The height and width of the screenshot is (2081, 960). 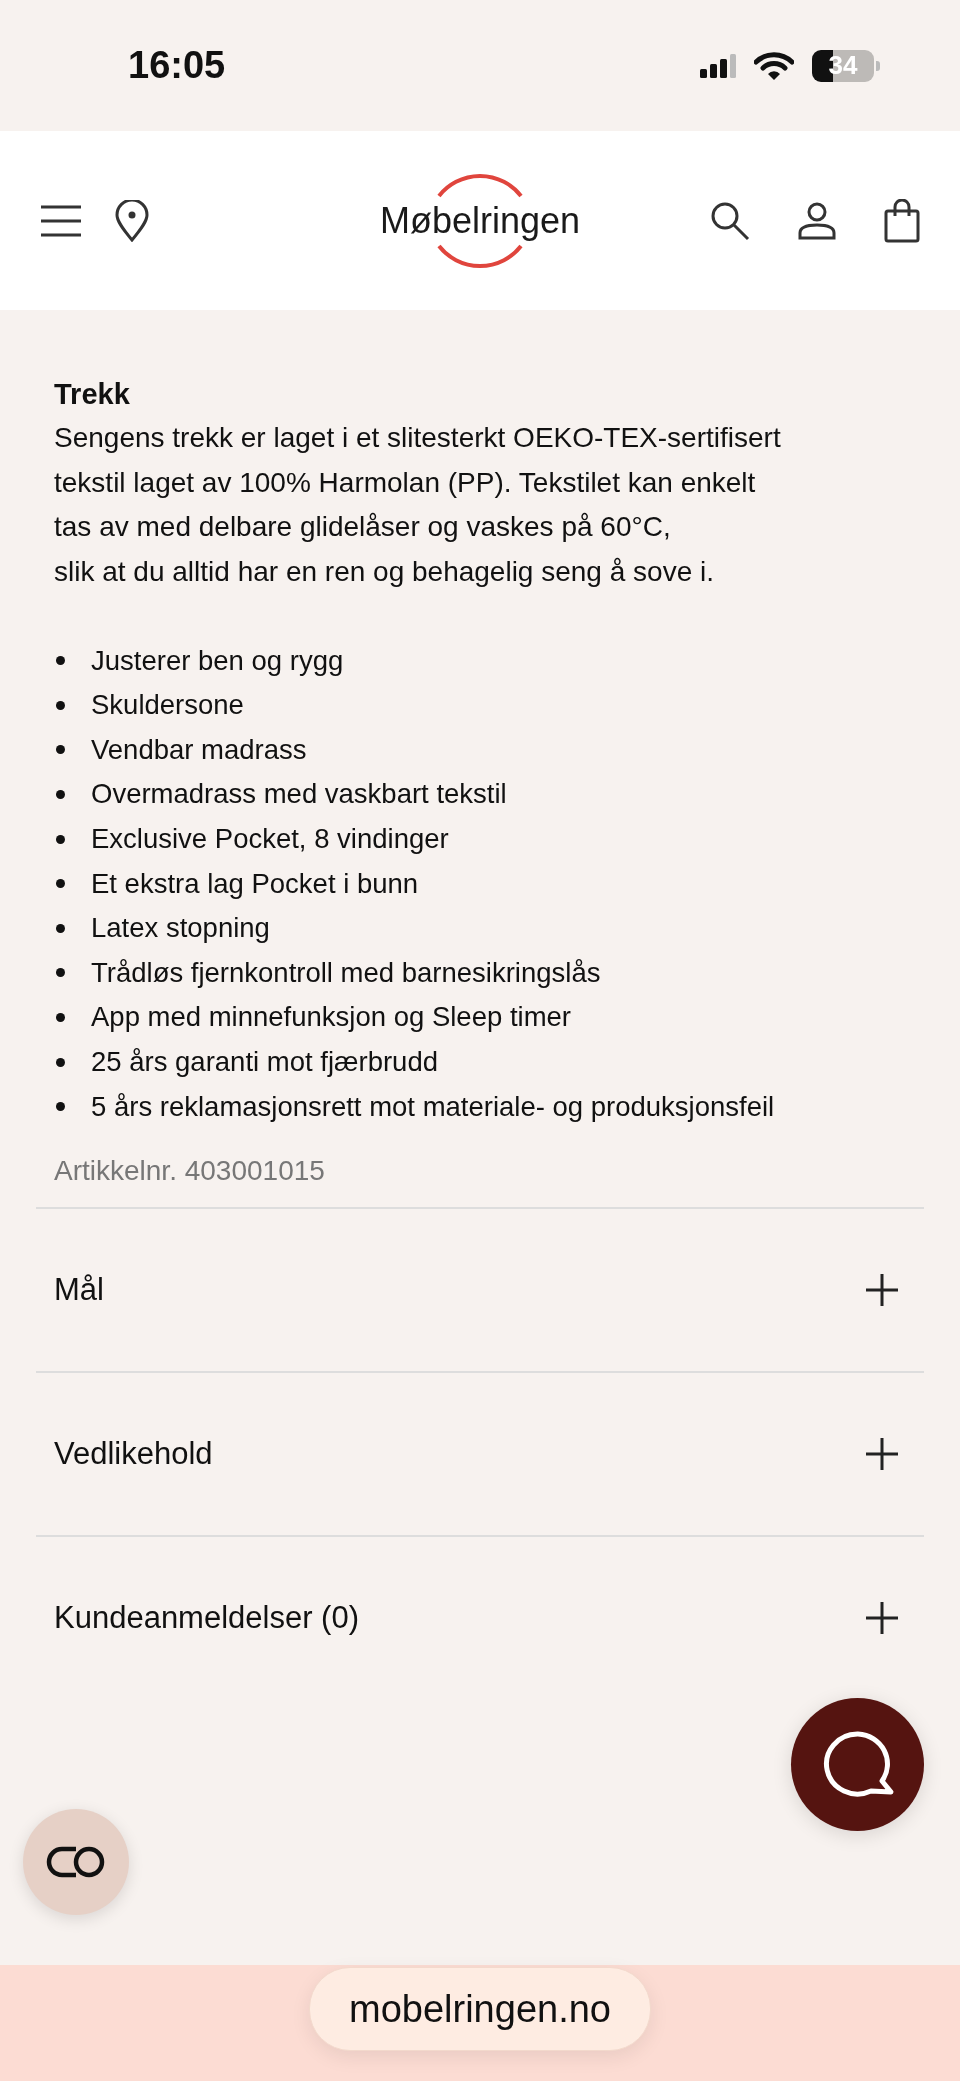 I want to click on section-heading: Trekk, so click(x=92, y=394).